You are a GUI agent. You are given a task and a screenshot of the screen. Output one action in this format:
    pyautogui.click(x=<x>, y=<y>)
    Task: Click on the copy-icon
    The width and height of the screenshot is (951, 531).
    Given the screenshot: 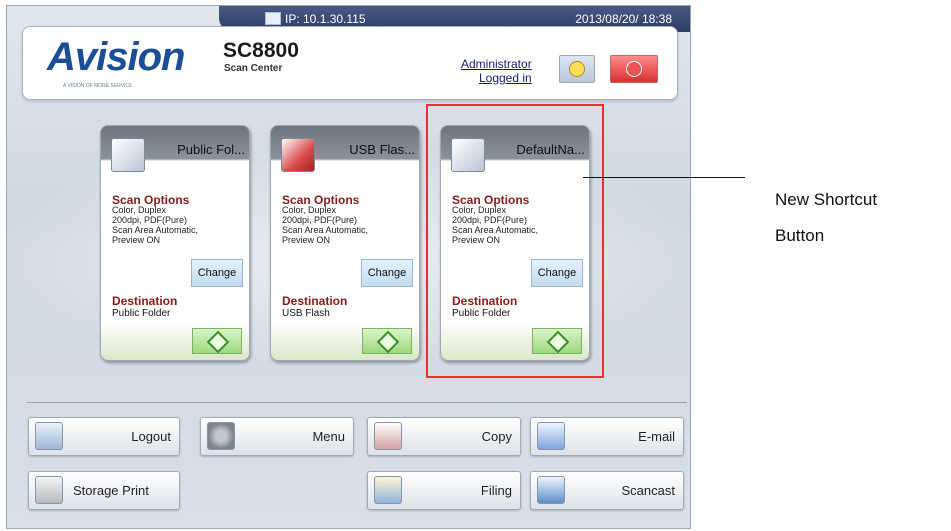 What is the action you would take?
    pyautogui.click(x=388, y=436)
    